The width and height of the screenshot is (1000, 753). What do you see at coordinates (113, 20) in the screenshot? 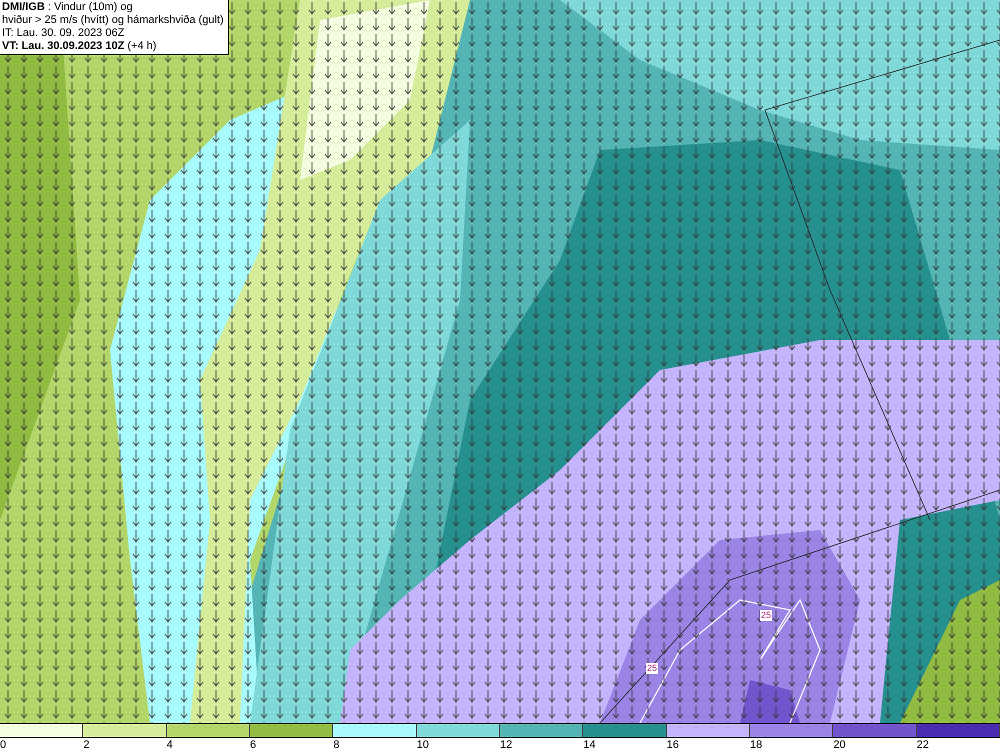
I see `title-line: hviður > 25 m/s (hvítt) og hámarkshviða (gult)` at bounding box center [113, 20].